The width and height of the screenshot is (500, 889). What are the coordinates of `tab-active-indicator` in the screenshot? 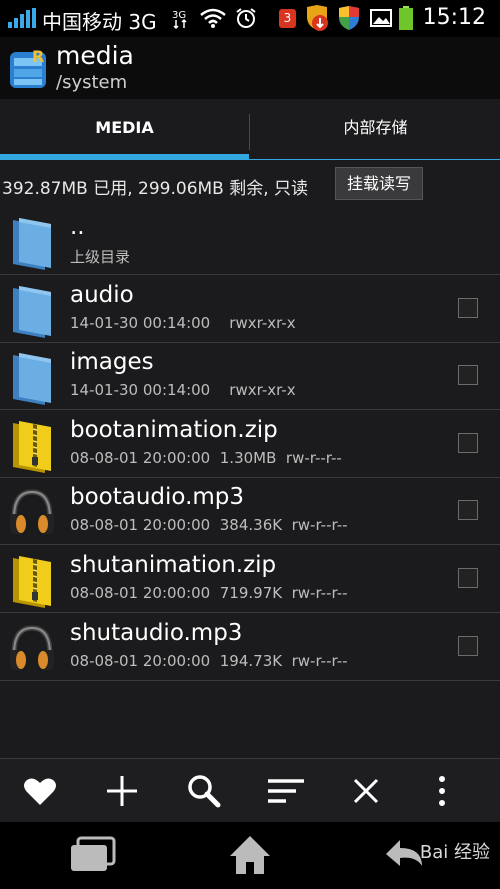 It's located at (124, 157).